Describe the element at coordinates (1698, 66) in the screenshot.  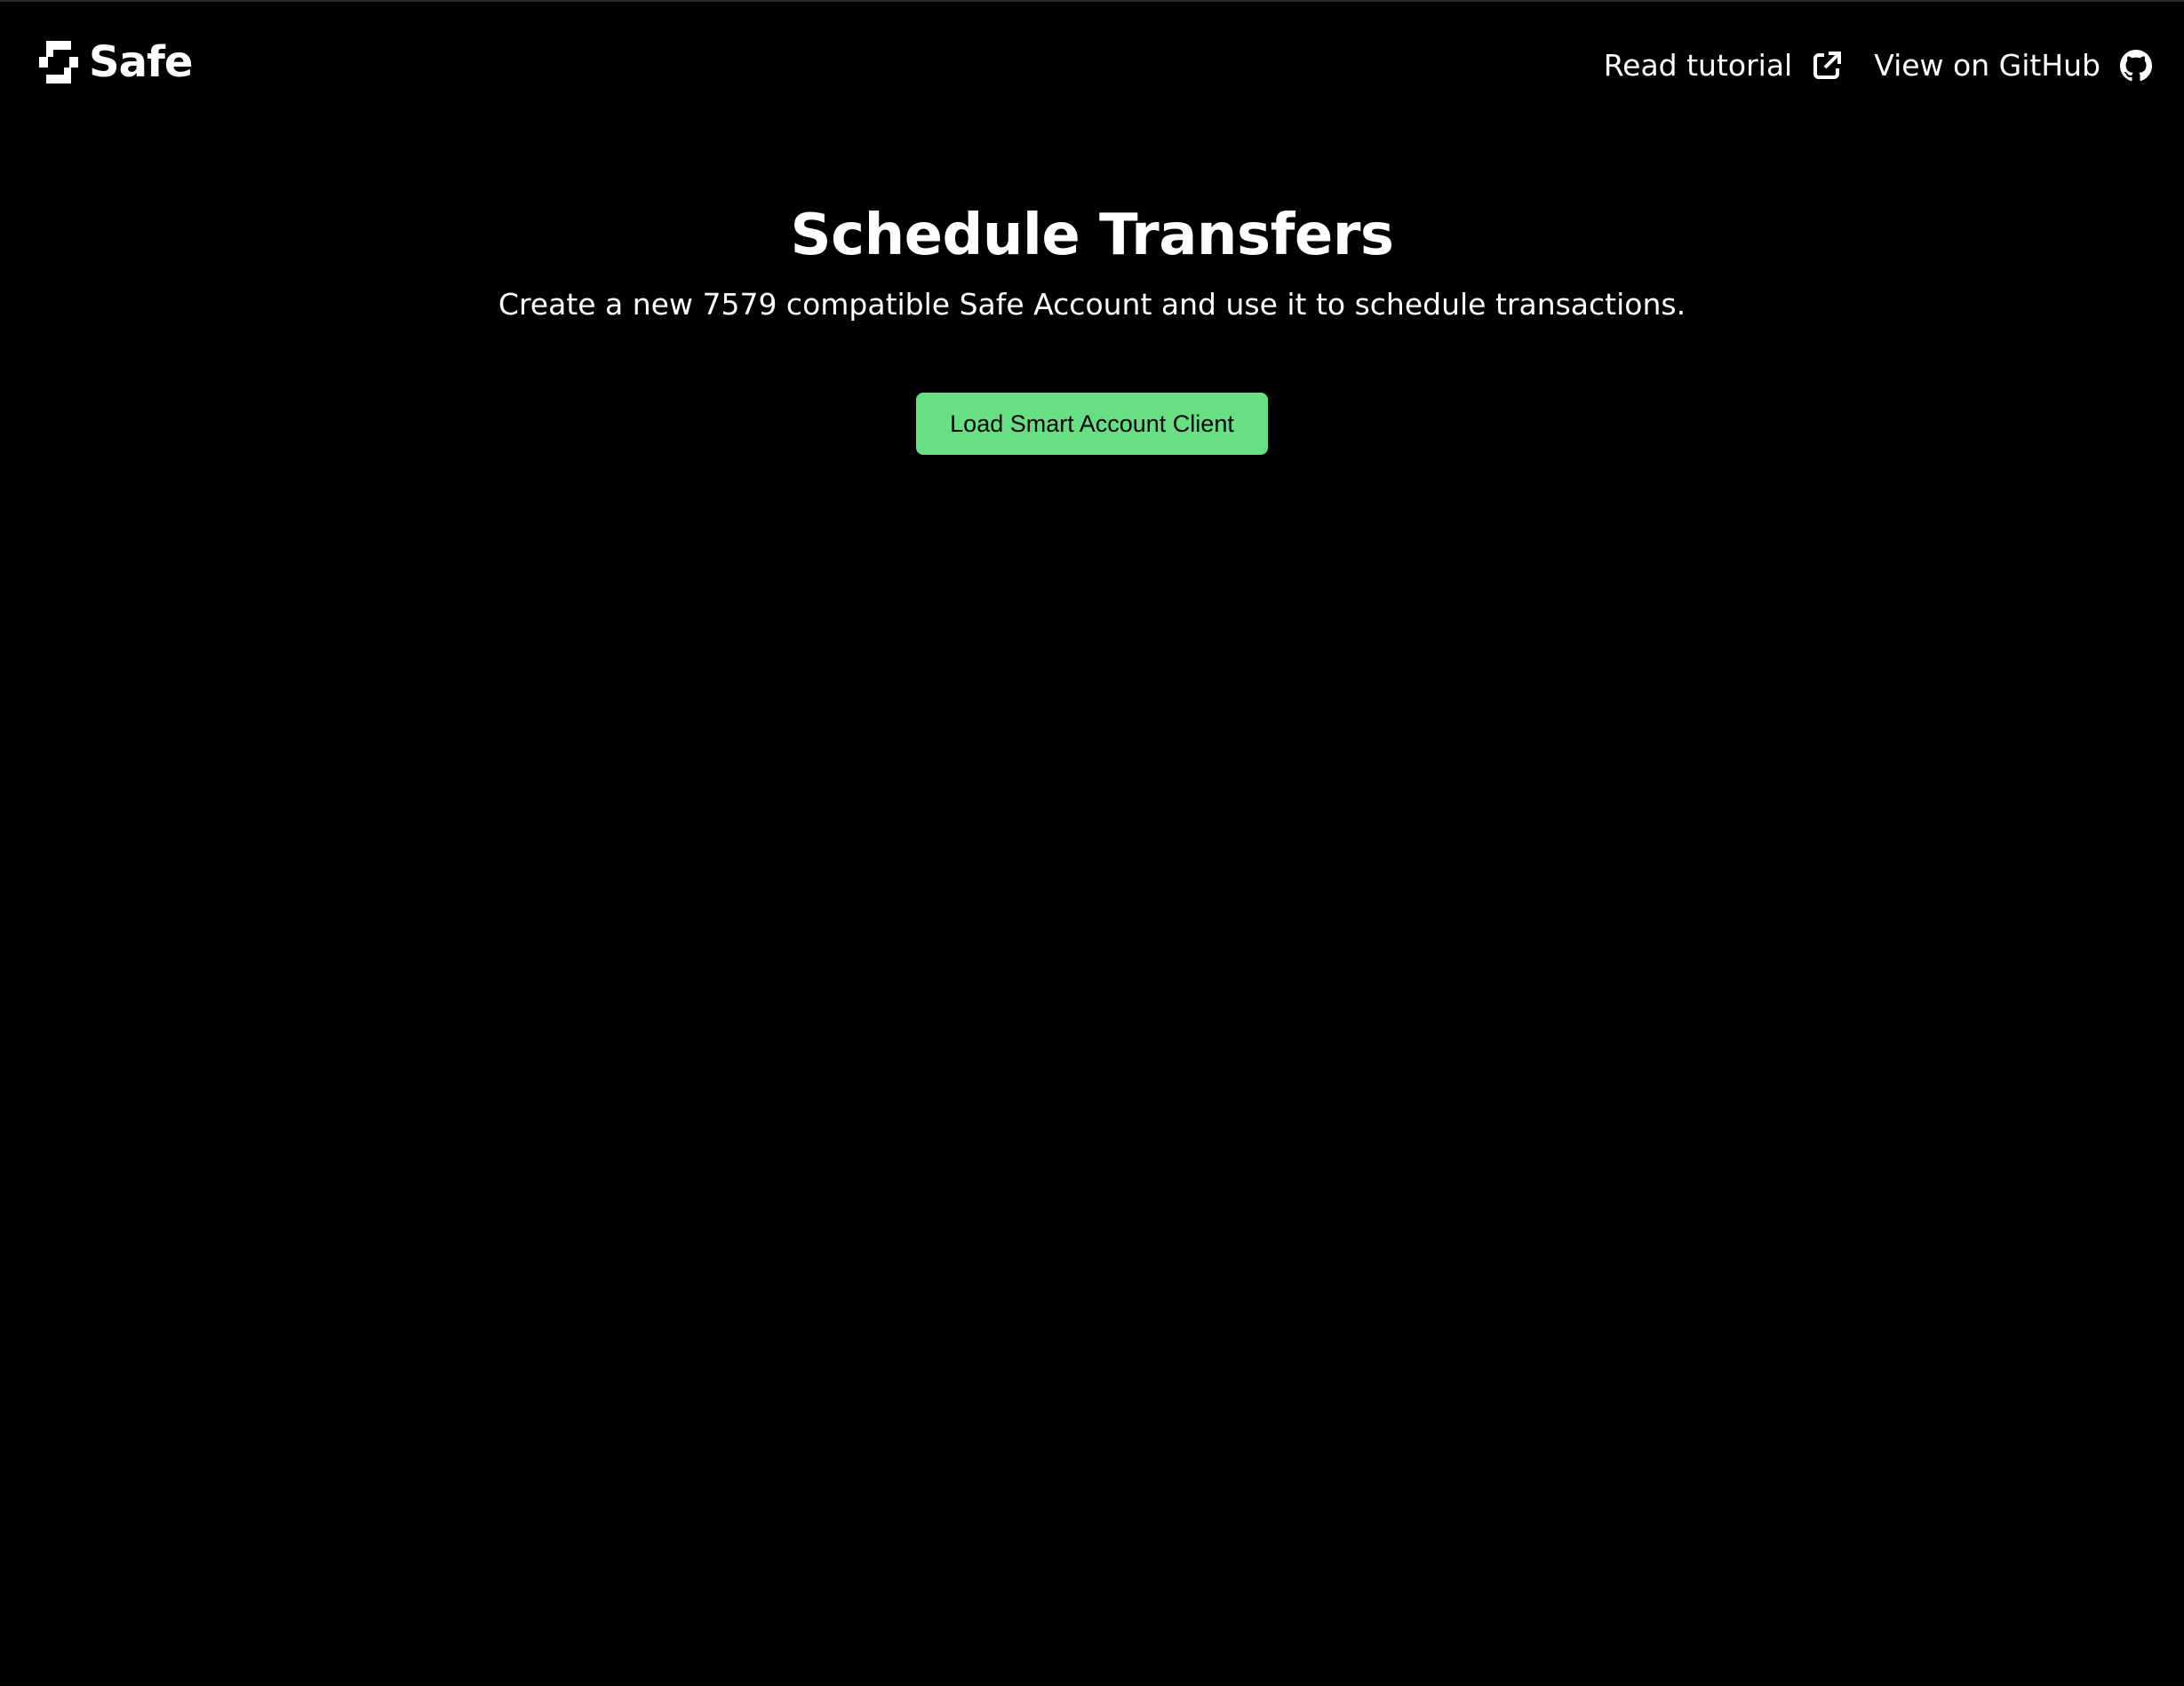
I see `read-tutorial-label: Read tutorial` at that location.